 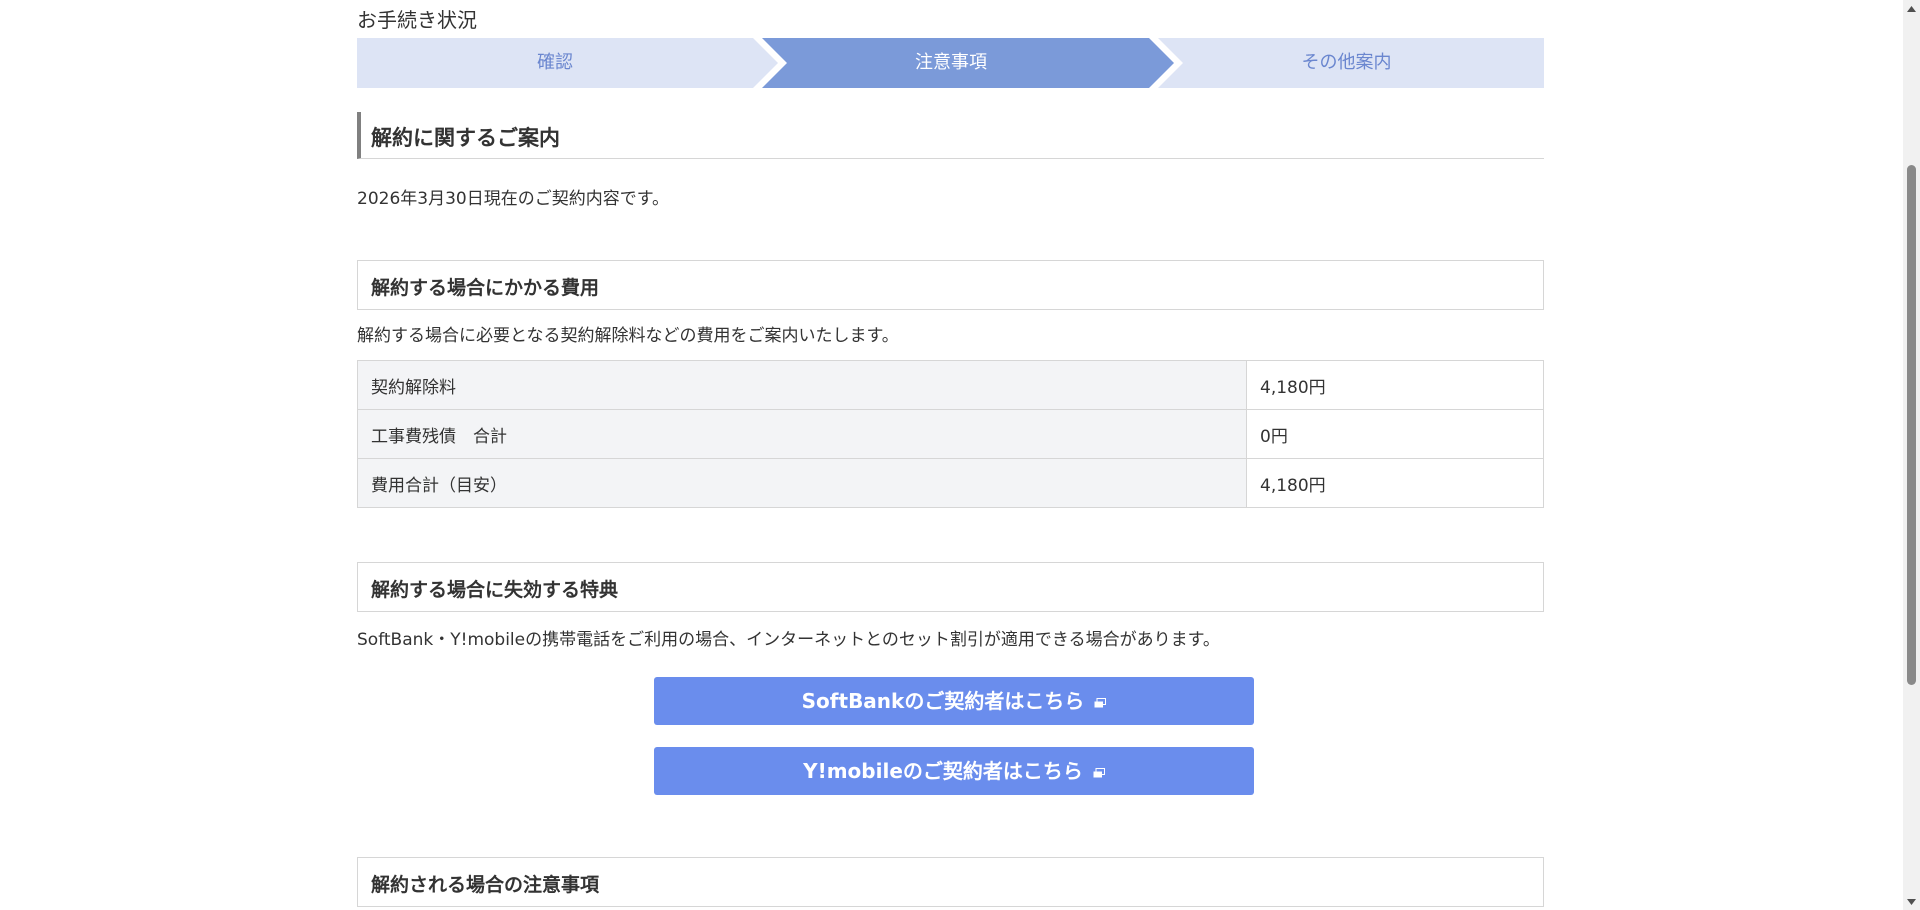 What do you see at coordinates (628, 336) in the screenshot?
I see `fee-description: 解約する場合に必要となる契約解除料などの費用をご案内いたします。` at bounding box center [628, 336].